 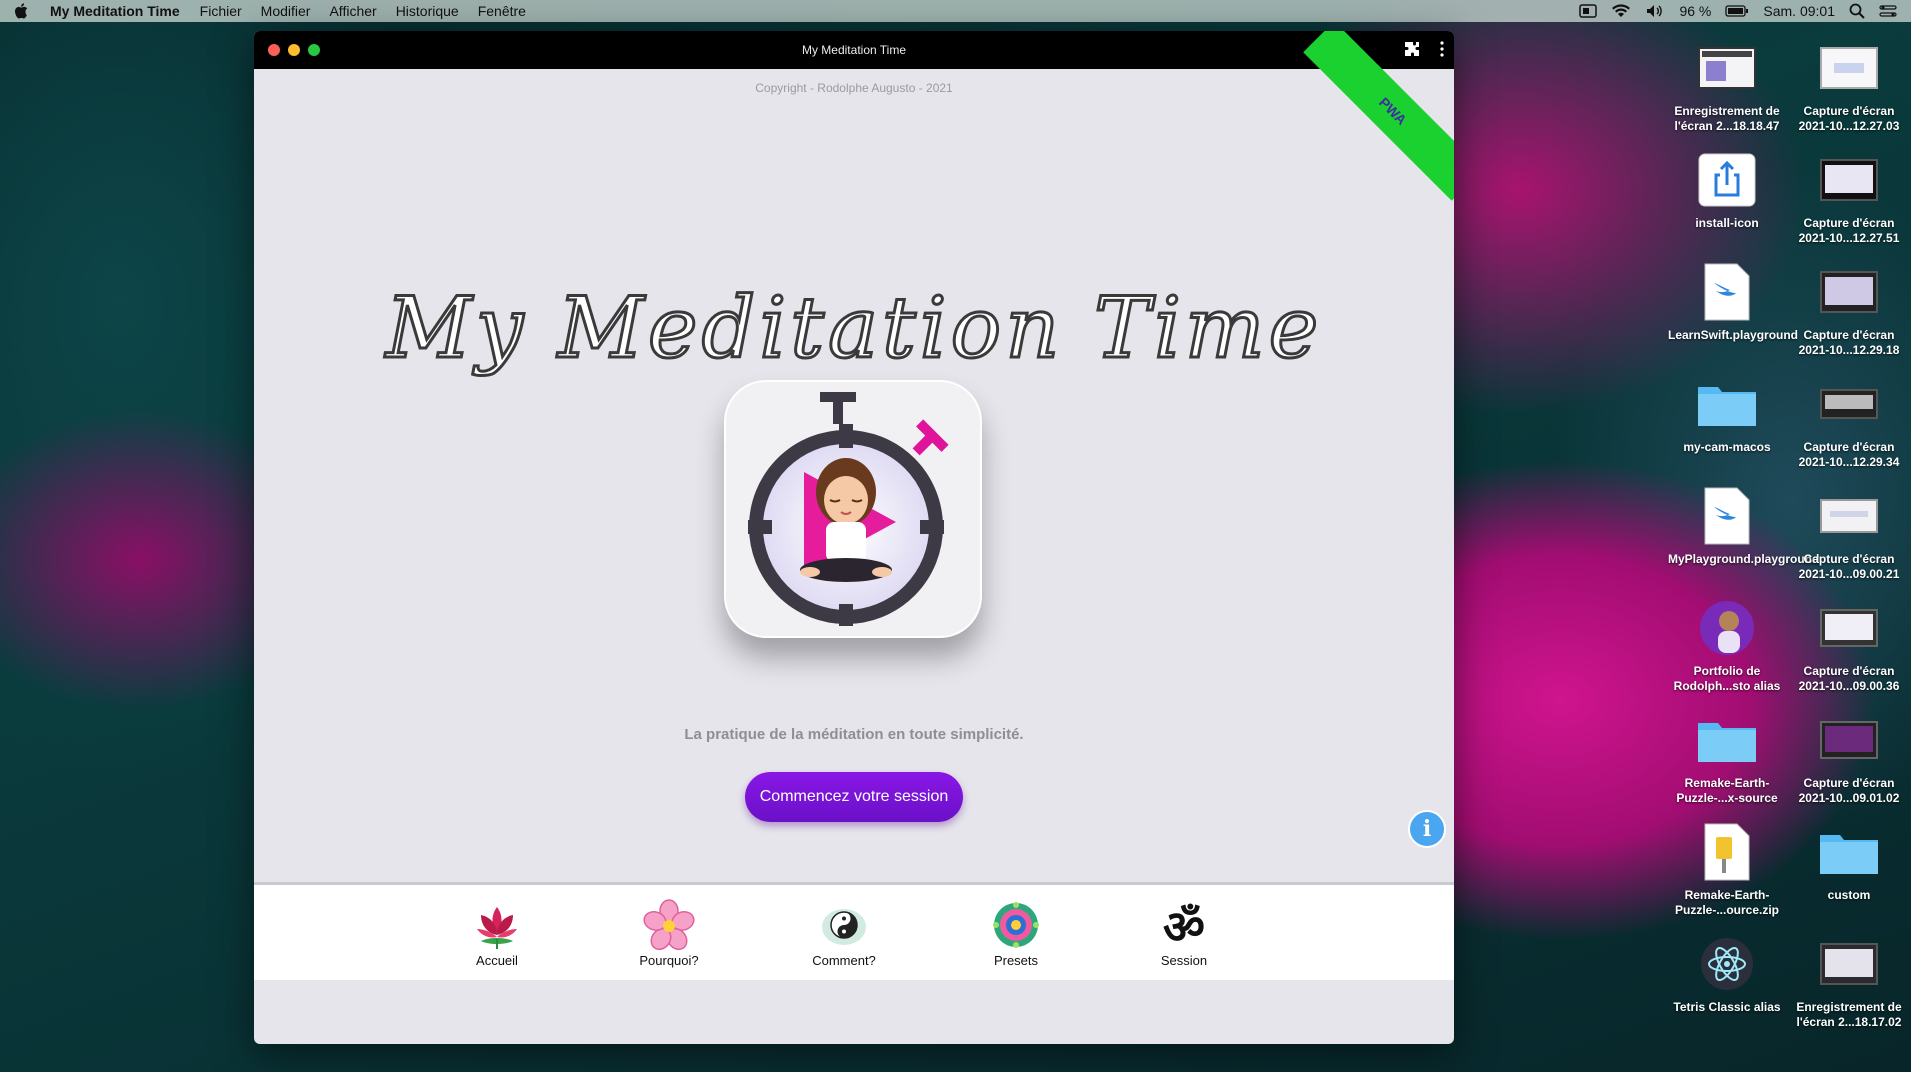 I want to click on clock: Sam. 09:01, so click(x=1799, y=11).